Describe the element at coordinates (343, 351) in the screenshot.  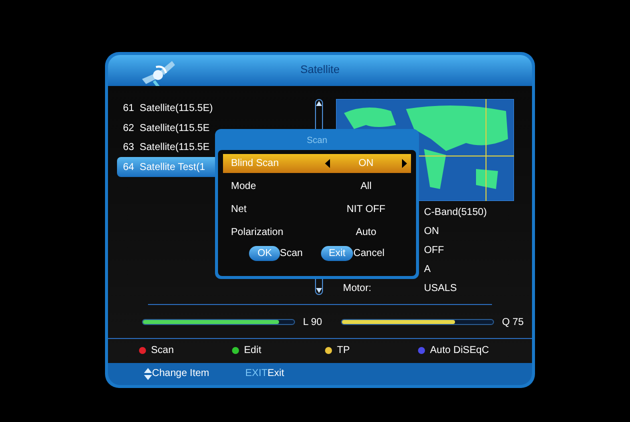
I see `color-key-label: TP` at that location.